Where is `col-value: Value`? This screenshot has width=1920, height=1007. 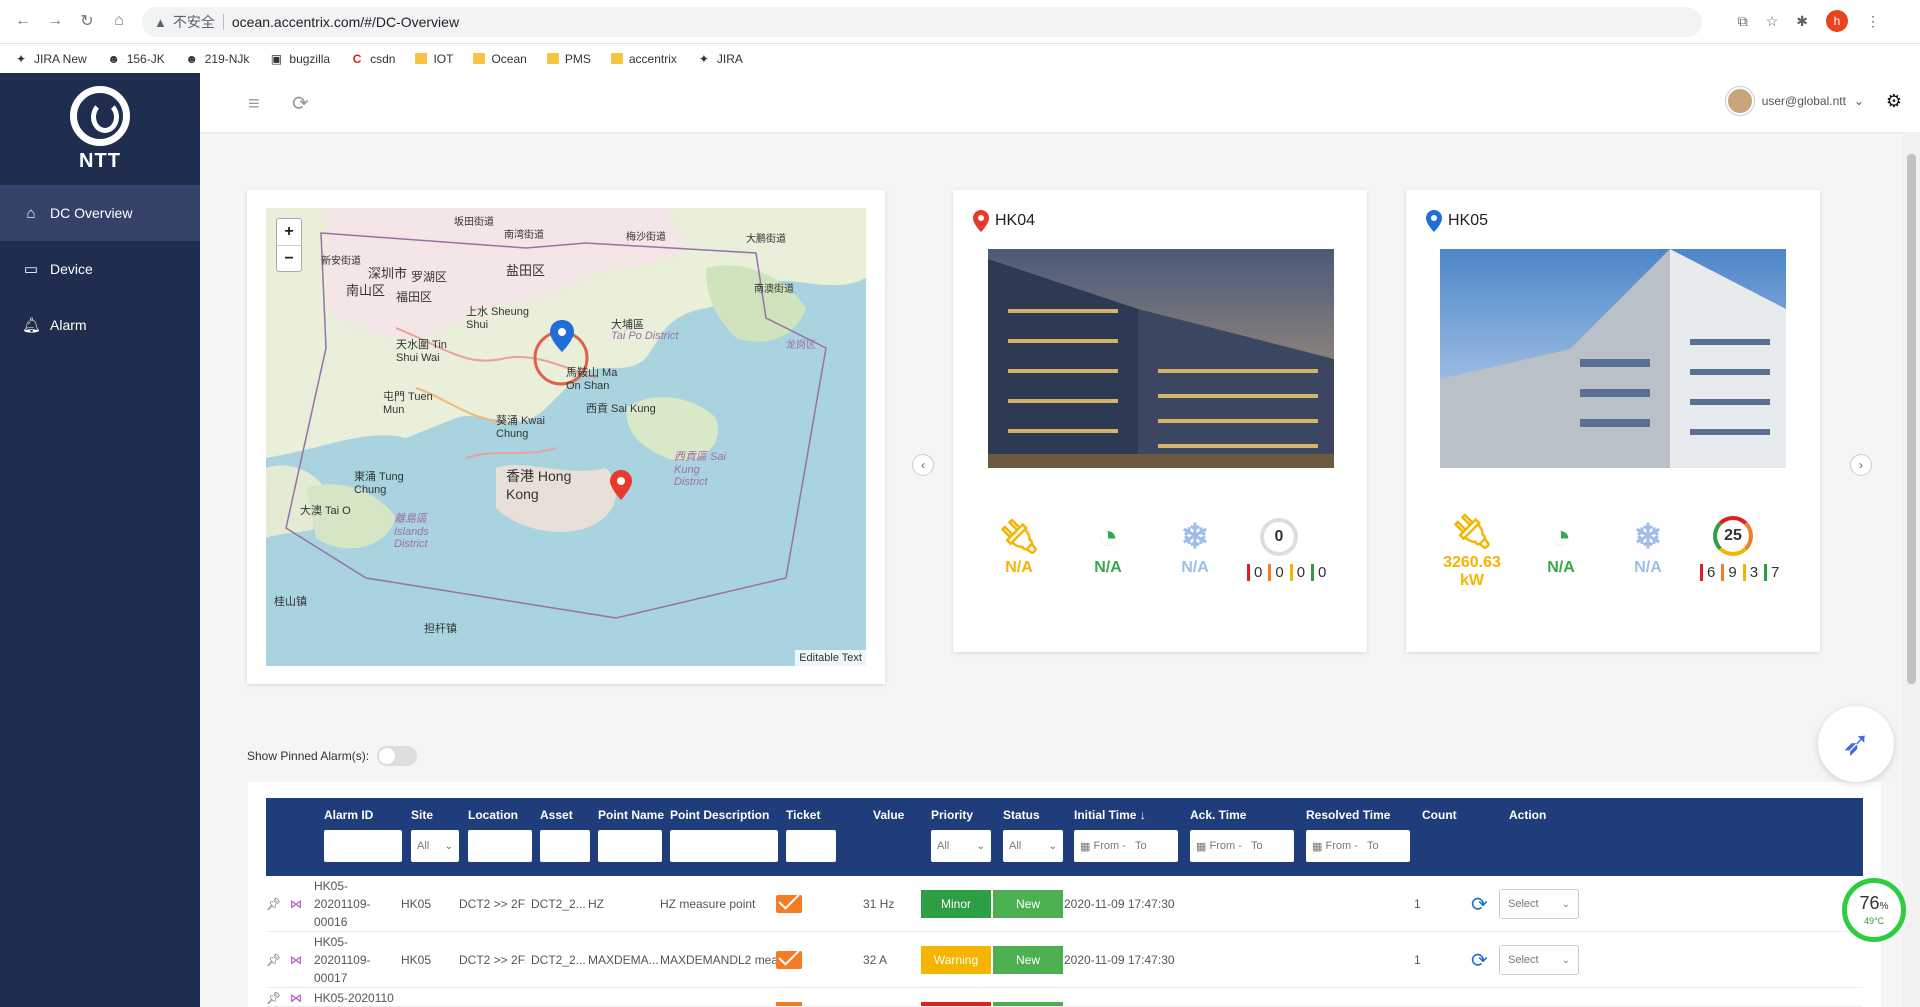
col-value: Value is located at coordinates (888, 815).